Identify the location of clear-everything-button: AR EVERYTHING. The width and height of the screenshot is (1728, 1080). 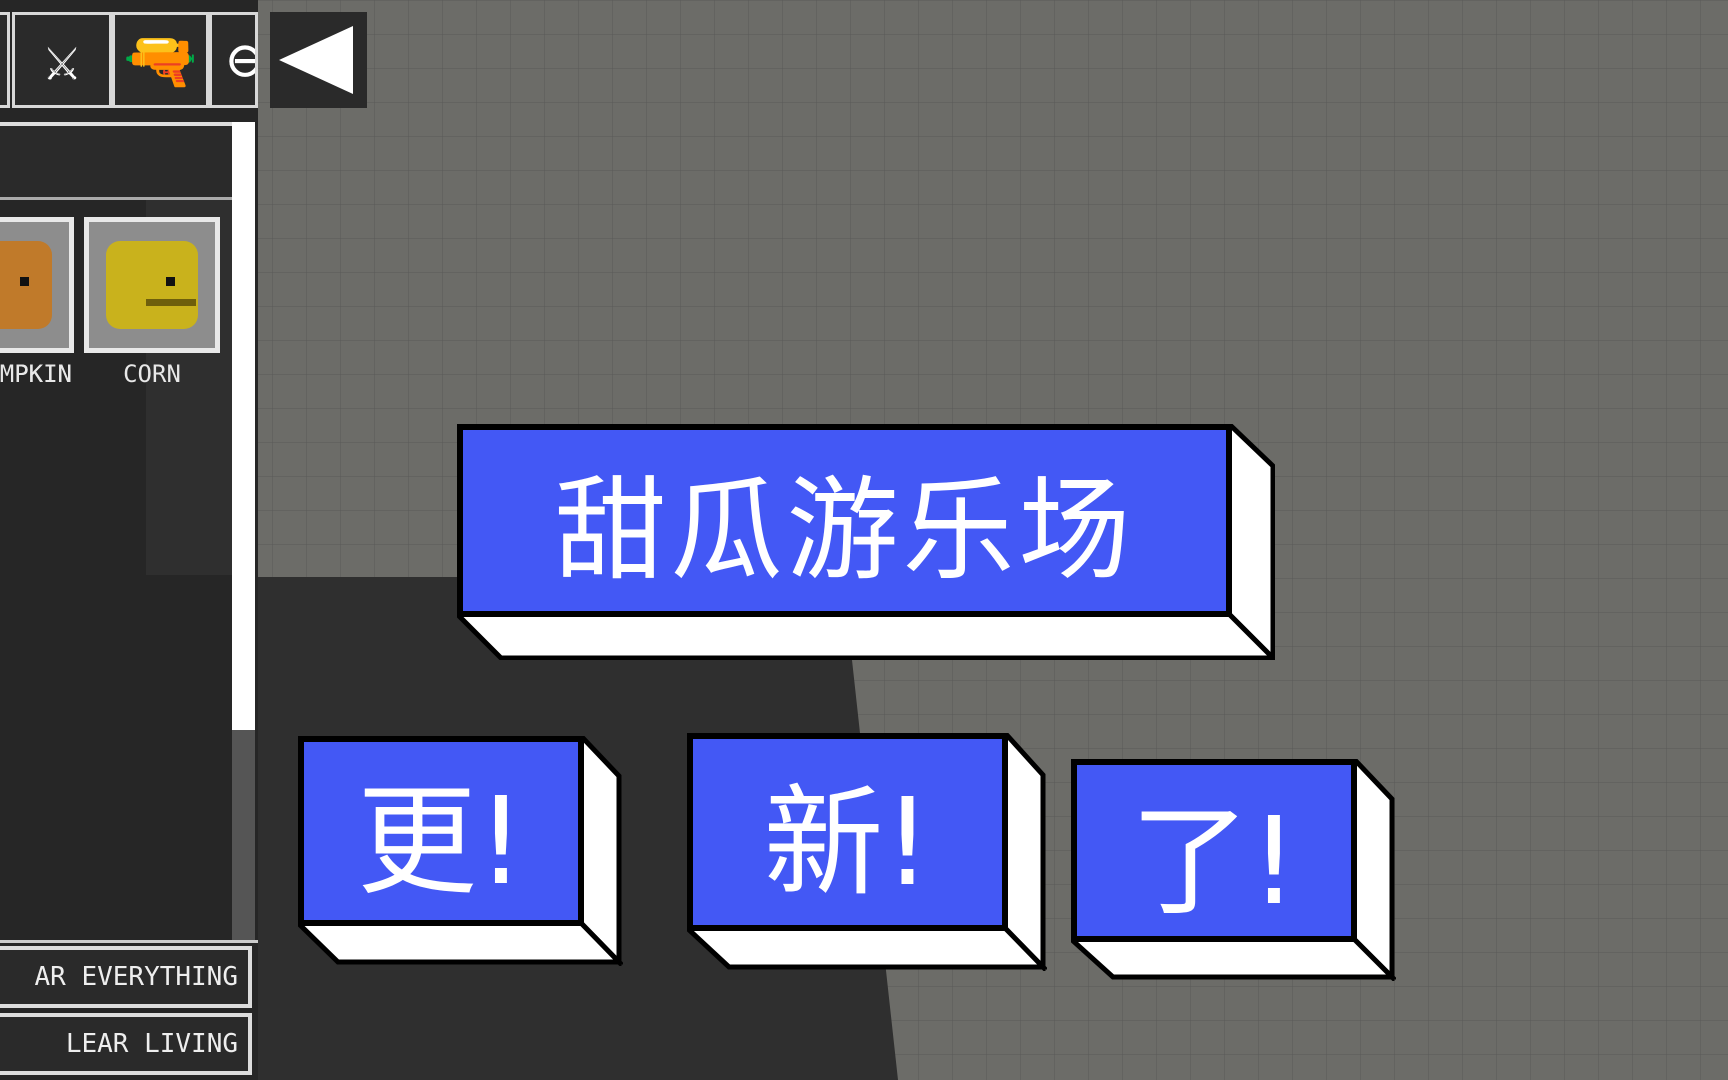
(126, 977).